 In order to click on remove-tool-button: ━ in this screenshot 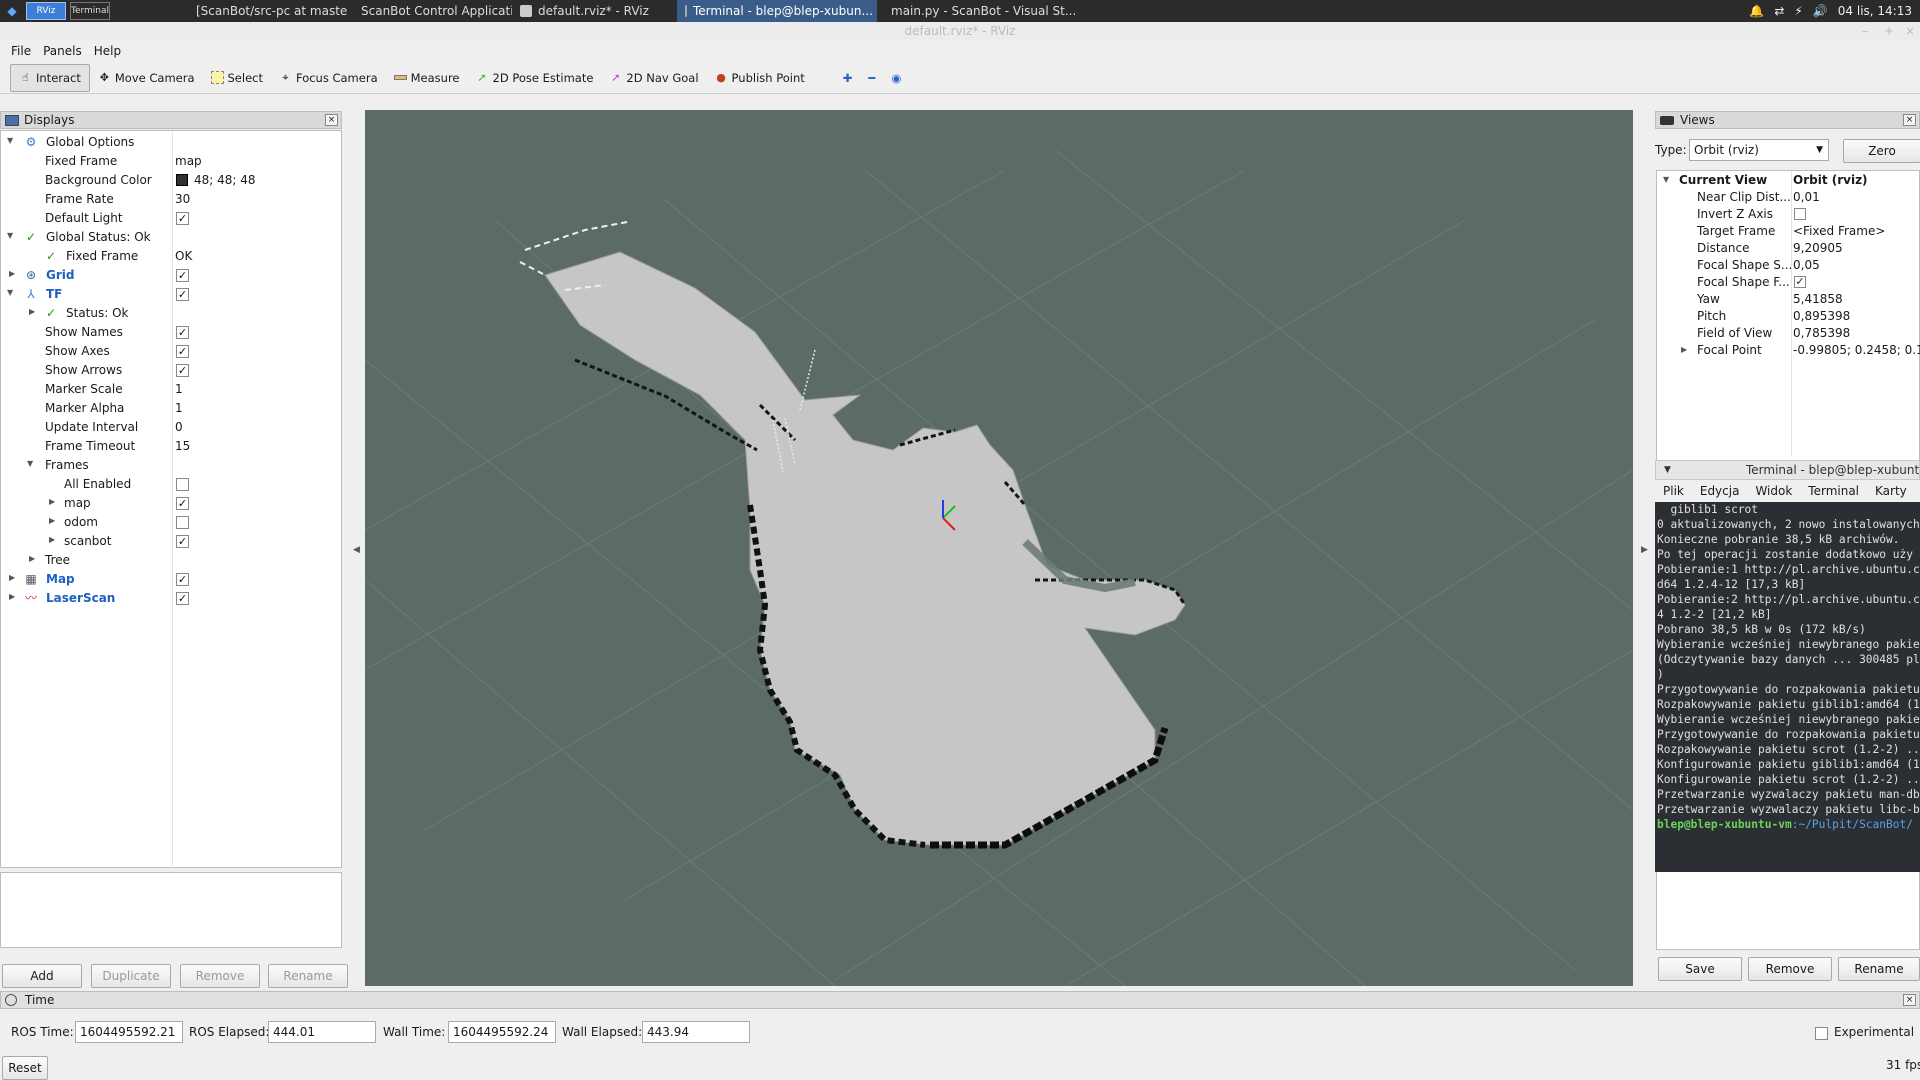, I will do `click(871, 78)`.